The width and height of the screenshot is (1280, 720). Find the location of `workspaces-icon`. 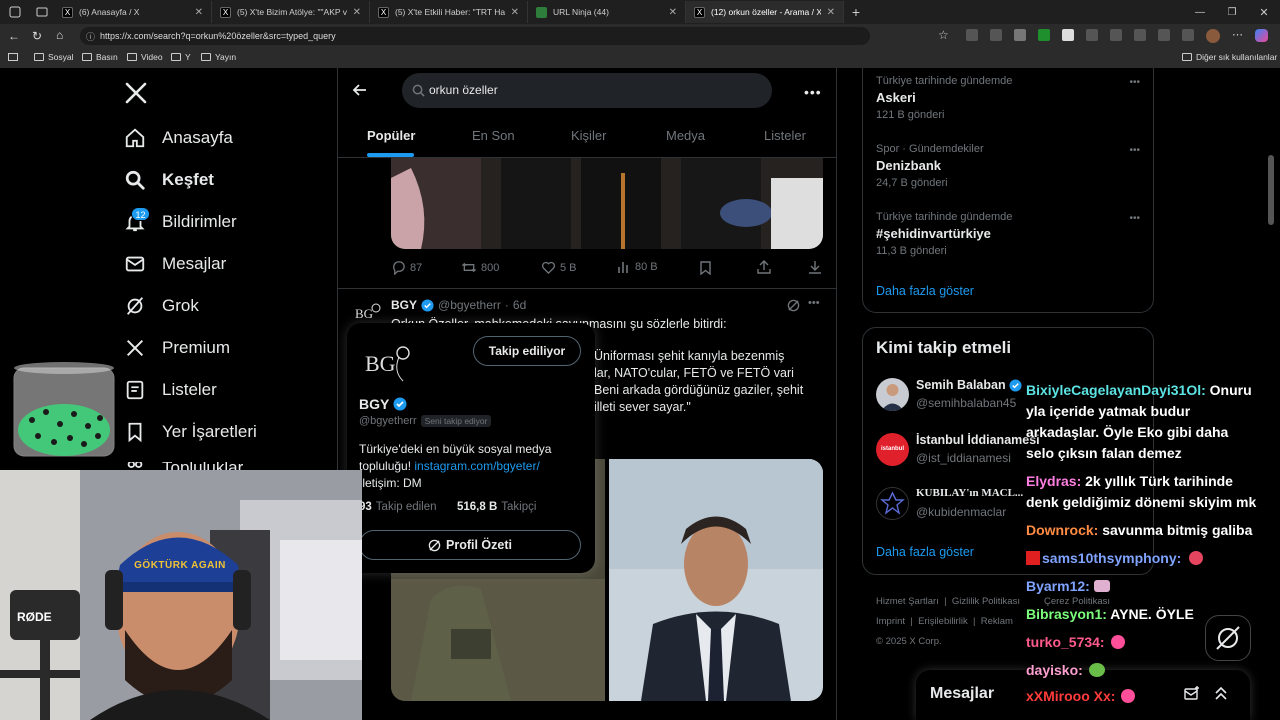

workspaces-icon is located at coordinates (15, 12).